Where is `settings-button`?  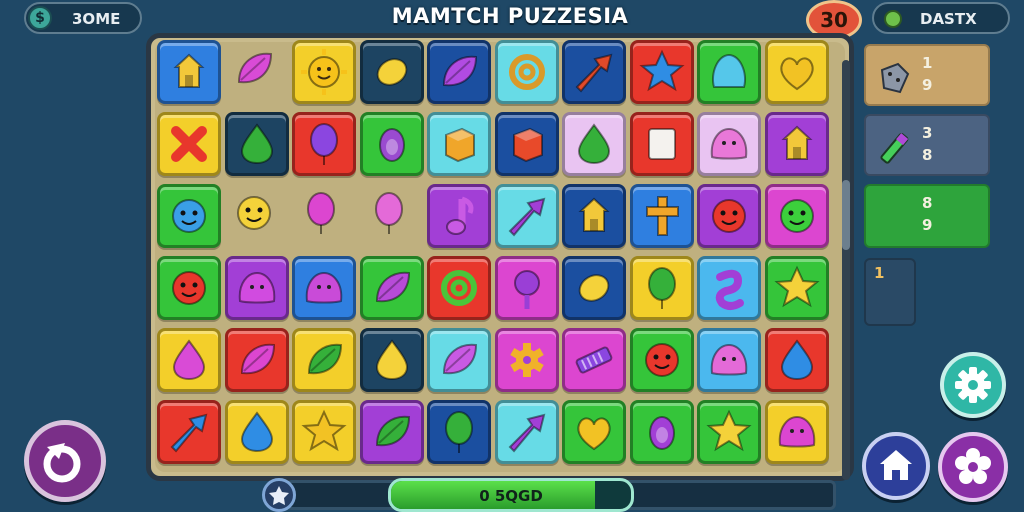 settings-button is located at coordinates (973, 385).